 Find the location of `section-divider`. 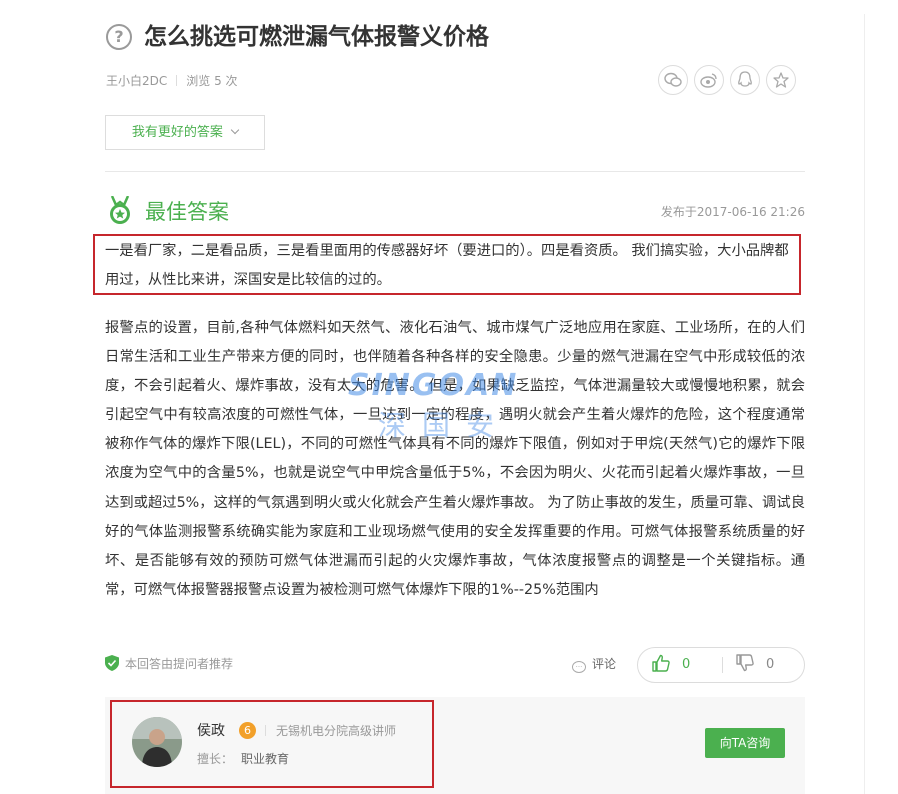

section-divider is located at coordinates (455, 171).